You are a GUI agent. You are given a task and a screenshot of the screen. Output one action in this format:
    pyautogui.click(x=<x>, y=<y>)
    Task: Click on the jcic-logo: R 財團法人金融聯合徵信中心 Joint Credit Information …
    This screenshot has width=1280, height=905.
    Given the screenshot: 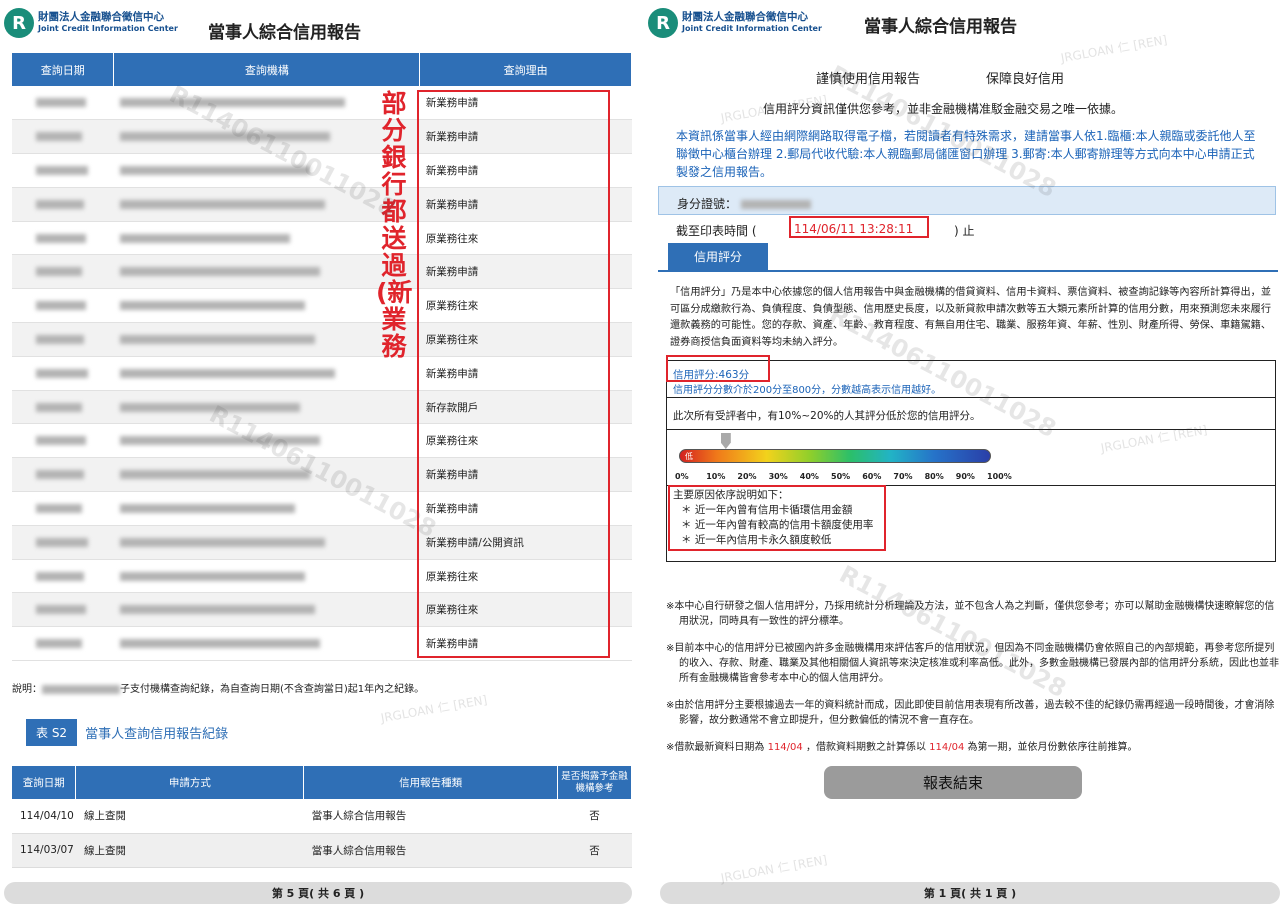 What is the action you would take?
    pyautogui.click(x=91, y=23)
    